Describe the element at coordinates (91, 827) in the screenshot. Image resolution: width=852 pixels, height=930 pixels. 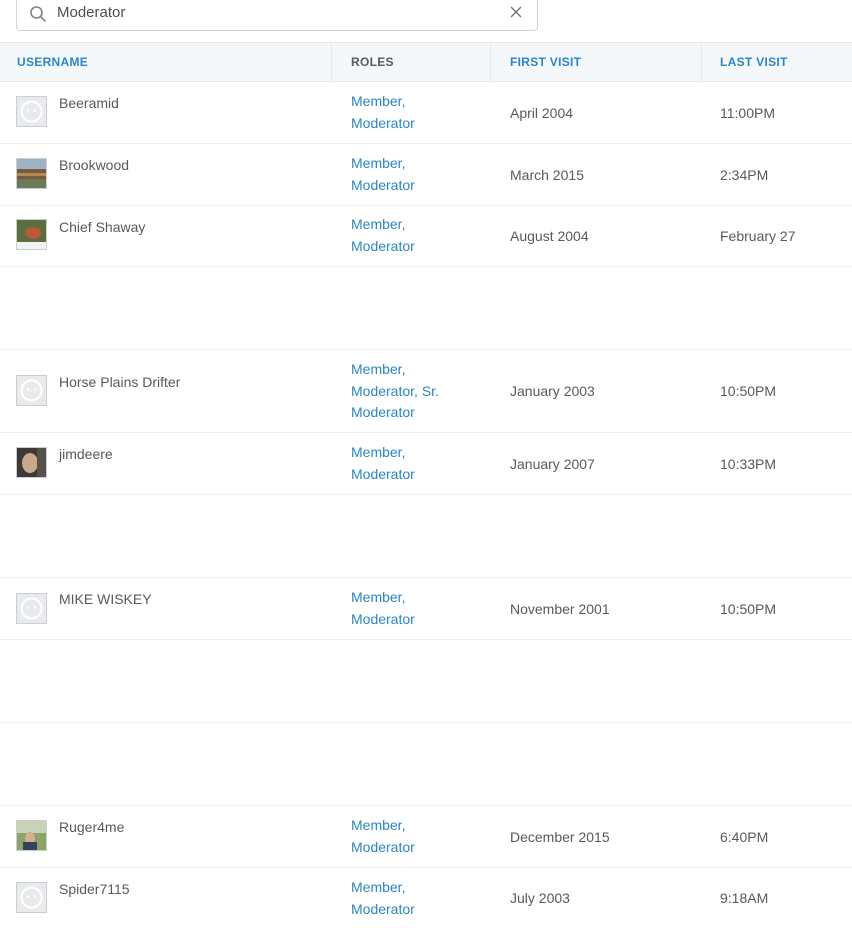
I see `username-link: Ruger4me` at that location.